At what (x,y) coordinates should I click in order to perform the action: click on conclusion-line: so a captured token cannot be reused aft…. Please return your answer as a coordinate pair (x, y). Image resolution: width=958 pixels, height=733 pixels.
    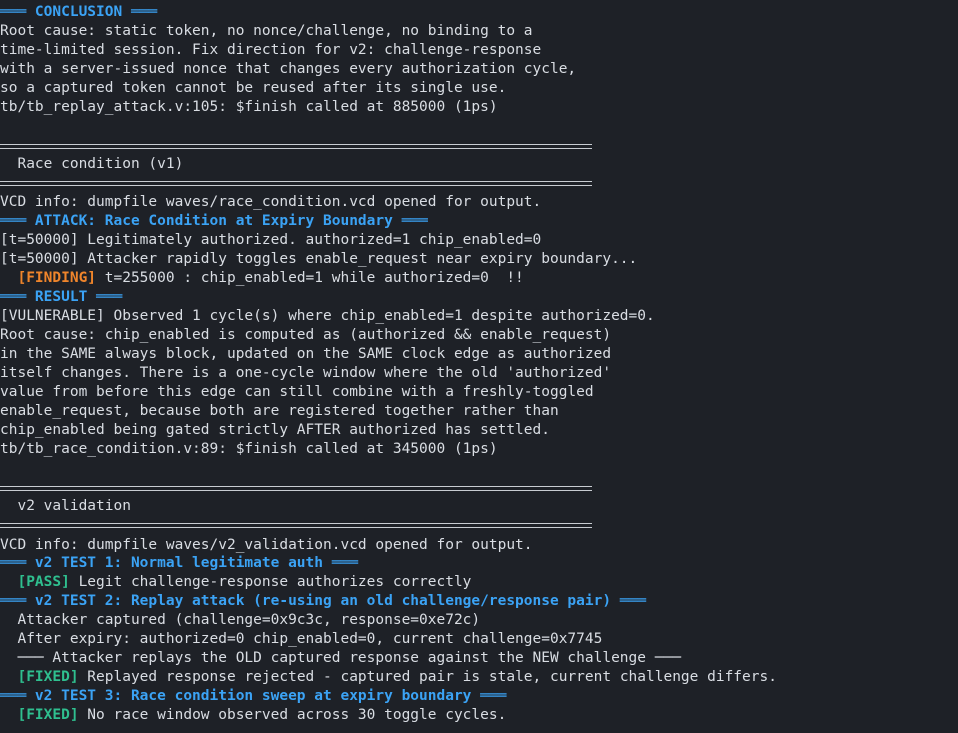
    Looking at the image, I should click on (253, 88).